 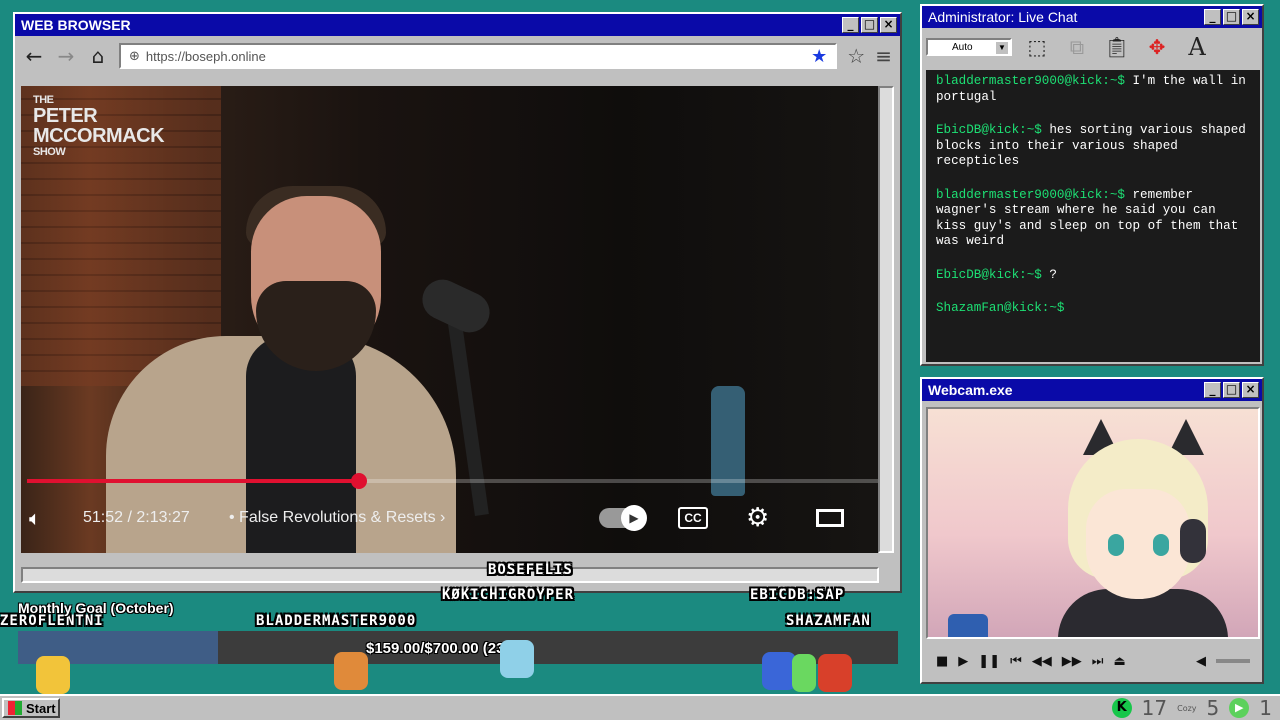 What do you see at coordinates (1072, 661) in the screenshot?
I see `fast-forward-icon: ▶▶` at bounding box center [1072, 661].